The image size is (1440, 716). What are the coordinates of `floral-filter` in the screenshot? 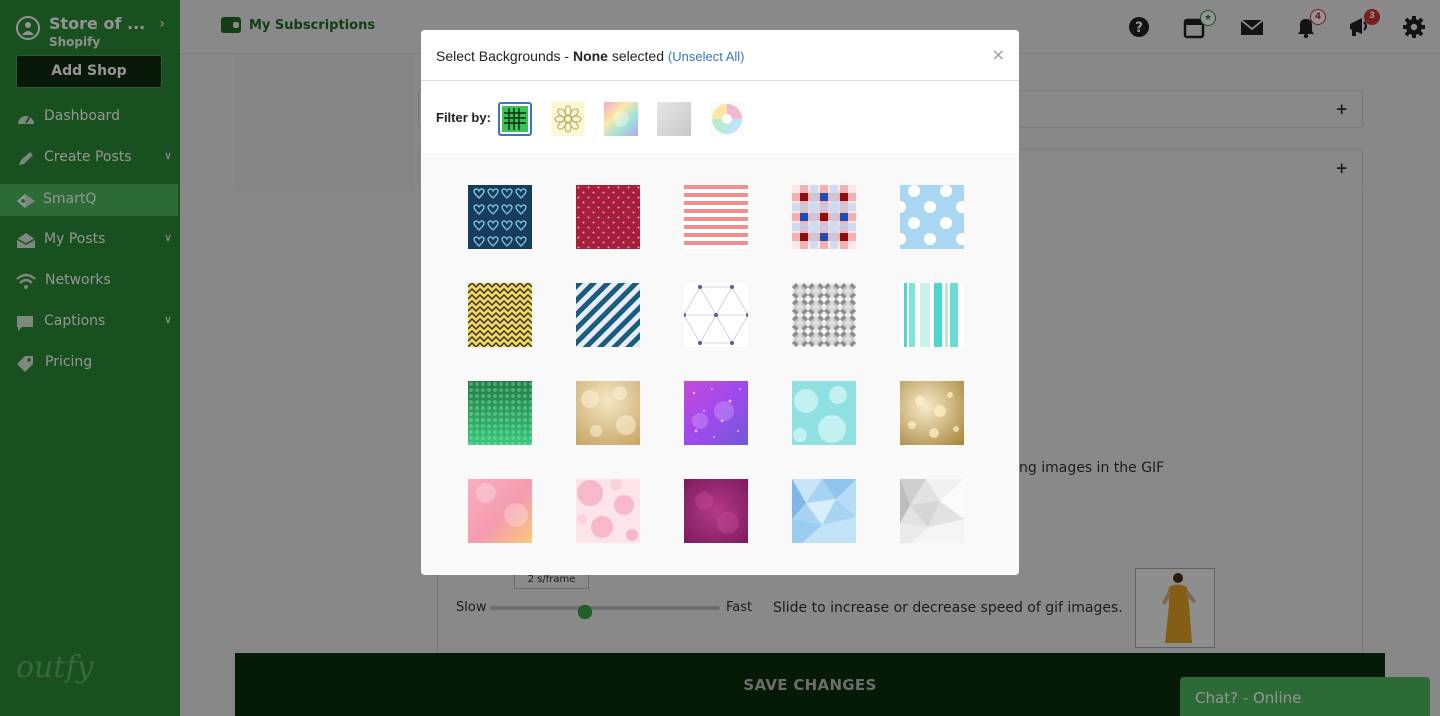 It's located at (568, 119).